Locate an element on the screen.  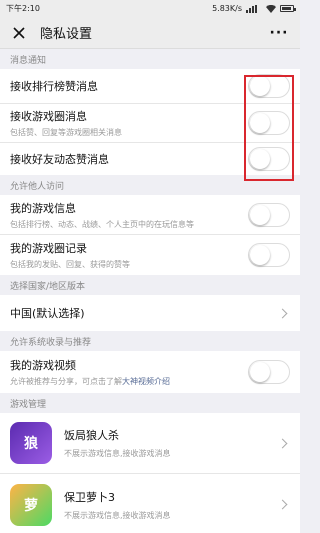
row-rank-likes: 接收排行榜赞消息 is located at coordinates (150, 86).